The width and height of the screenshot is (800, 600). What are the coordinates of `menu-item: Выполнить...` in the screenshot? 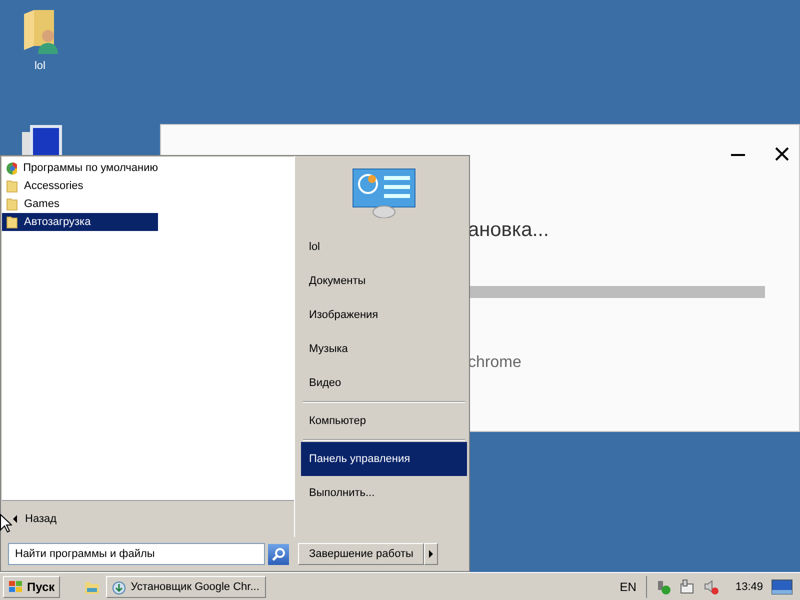 It's located at (384, 493).